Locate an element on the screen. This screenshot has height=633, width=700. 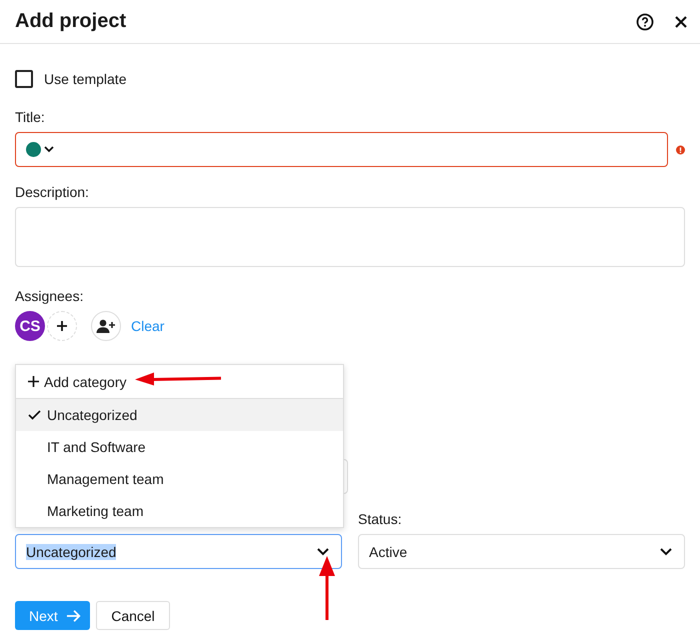
field-label: Status: is located at coordinates (380, 519).